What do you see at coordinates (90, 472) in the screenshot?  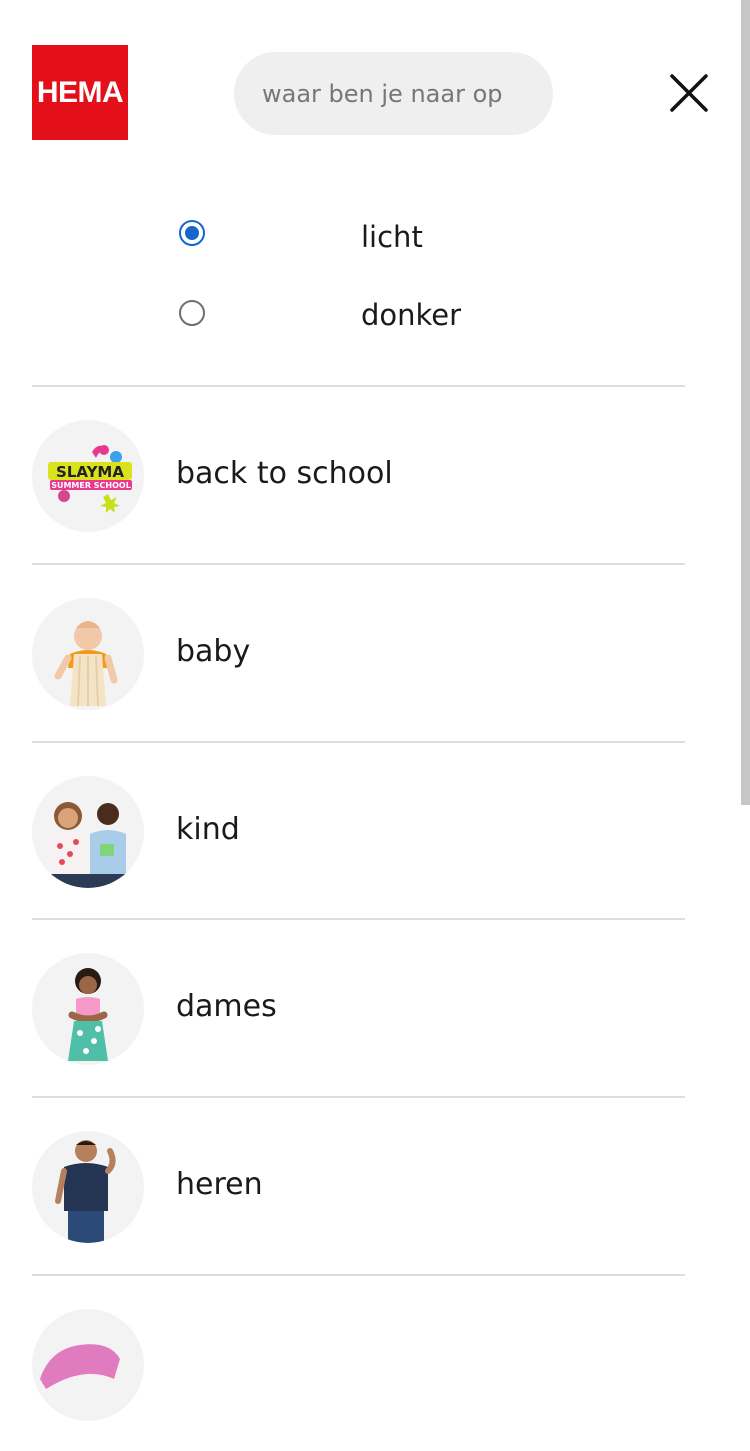 I see `svg-text: SLAYMA` at bounding box center [90, 472].